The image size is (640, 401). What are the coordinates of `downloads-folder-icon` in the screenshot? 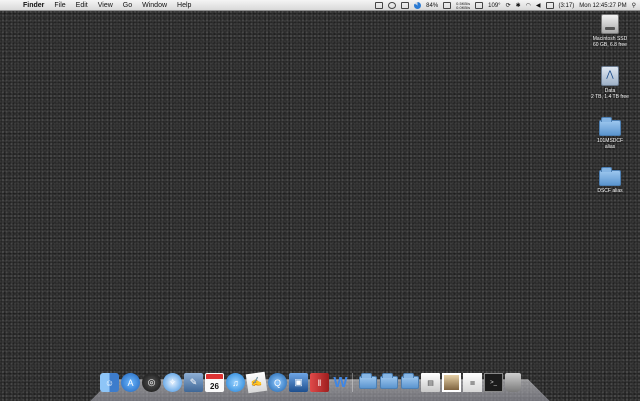 It's located at (409, 382).